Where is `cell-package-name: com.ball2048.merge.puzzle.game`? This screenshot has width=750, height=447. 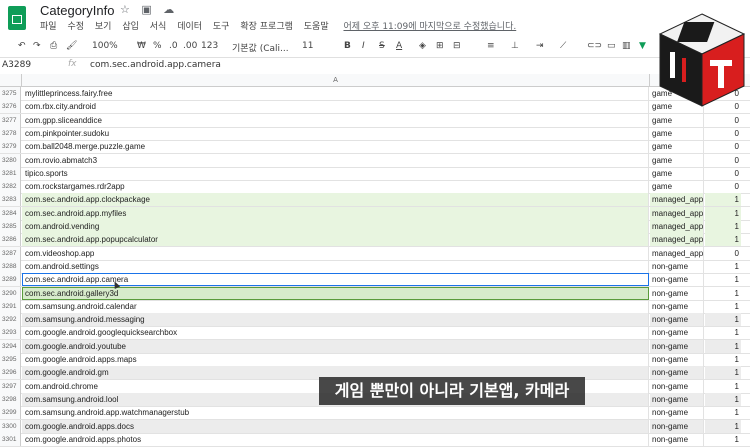 cell-package-name: com.ball2048.merge.puzzle.game is located at coordinates (335, 147).